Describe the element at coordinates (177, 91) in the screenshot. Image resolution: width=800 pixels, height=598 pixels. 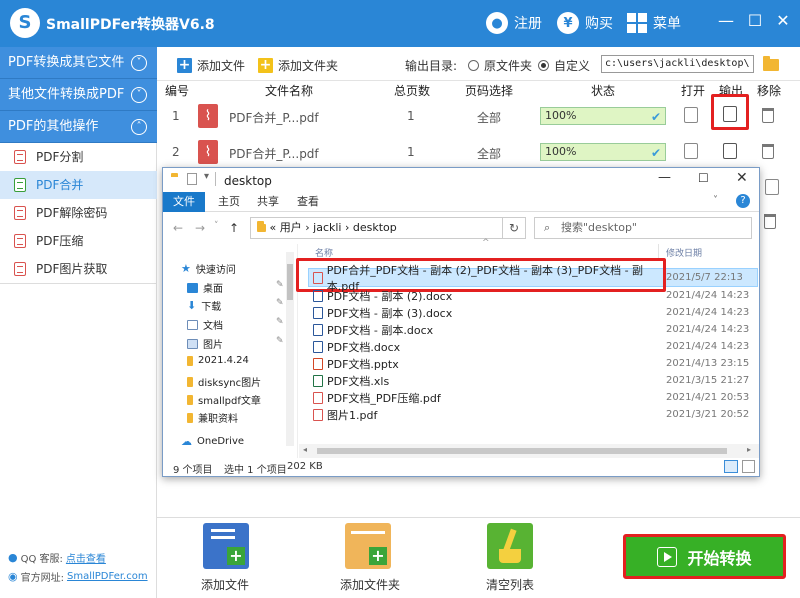
I see `col-header-num: 编号` at that location.